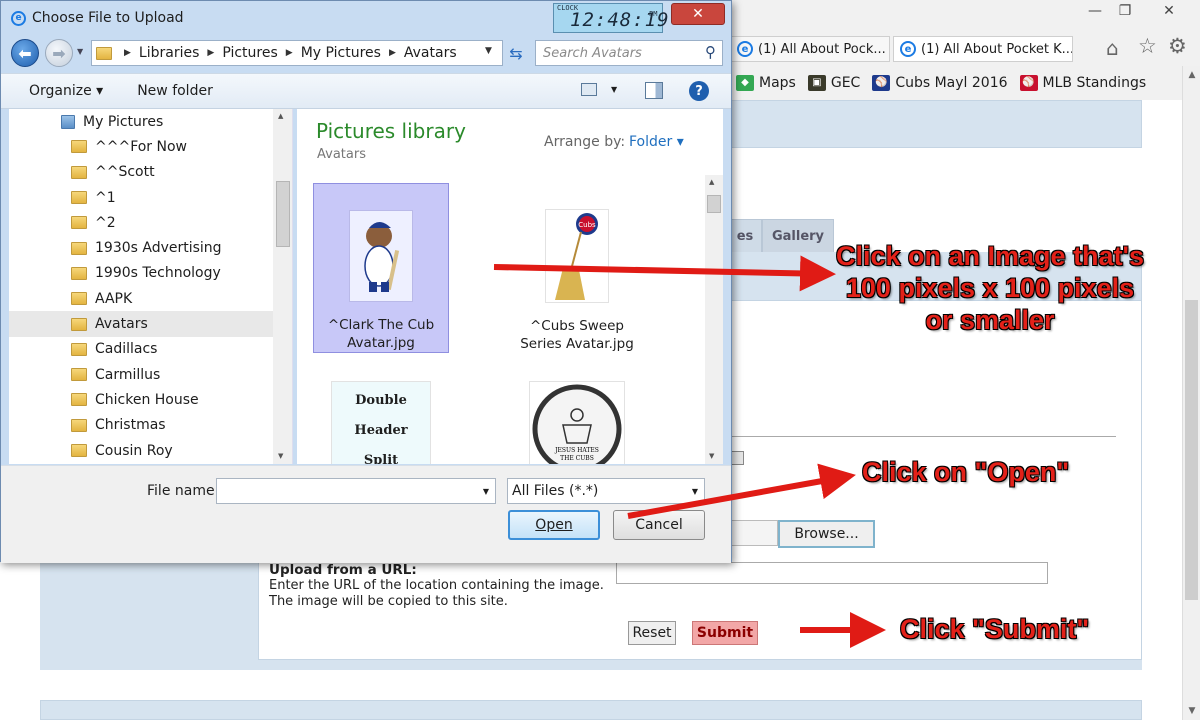  What do you see at coordinates (741, 491) in the screenshot?
I see `arrow-to-open` at bounding box center [741, 491].